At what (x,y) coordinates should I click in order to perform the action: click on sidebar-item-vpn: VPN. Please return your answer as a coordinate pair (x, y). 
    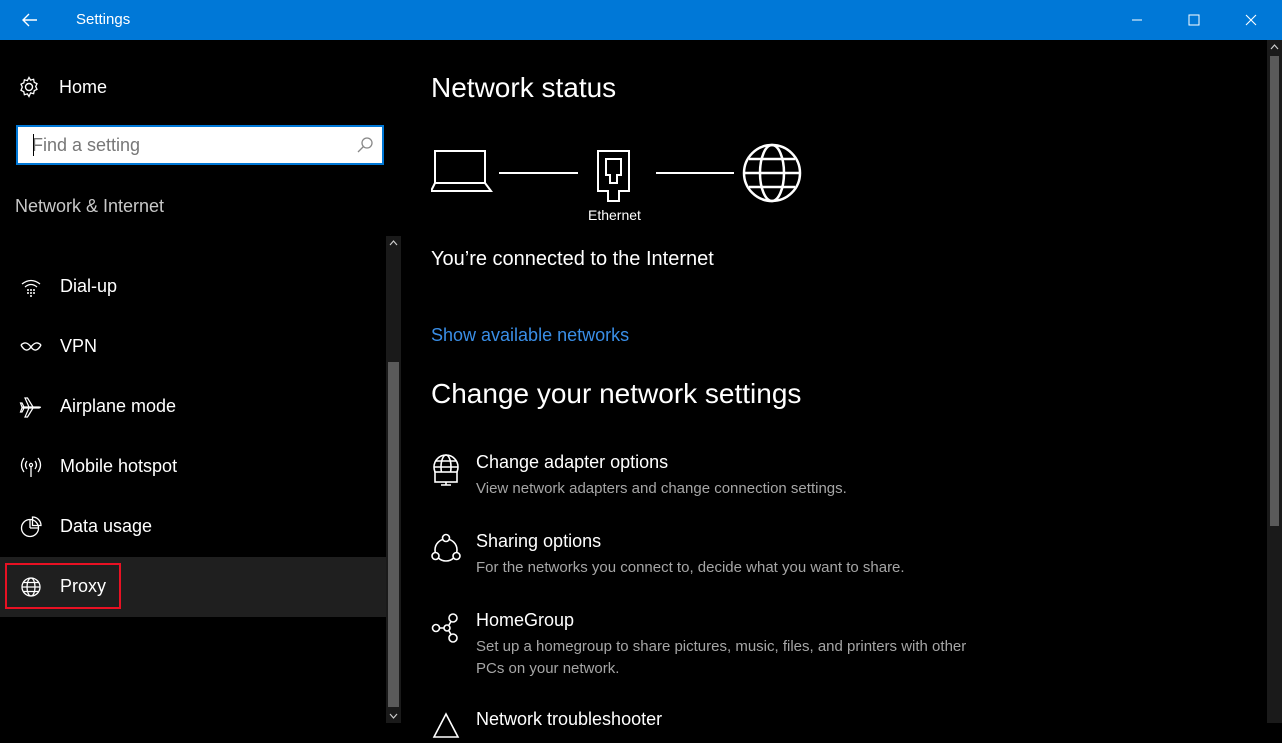
    Looking at the image, I should click on (193, 347).